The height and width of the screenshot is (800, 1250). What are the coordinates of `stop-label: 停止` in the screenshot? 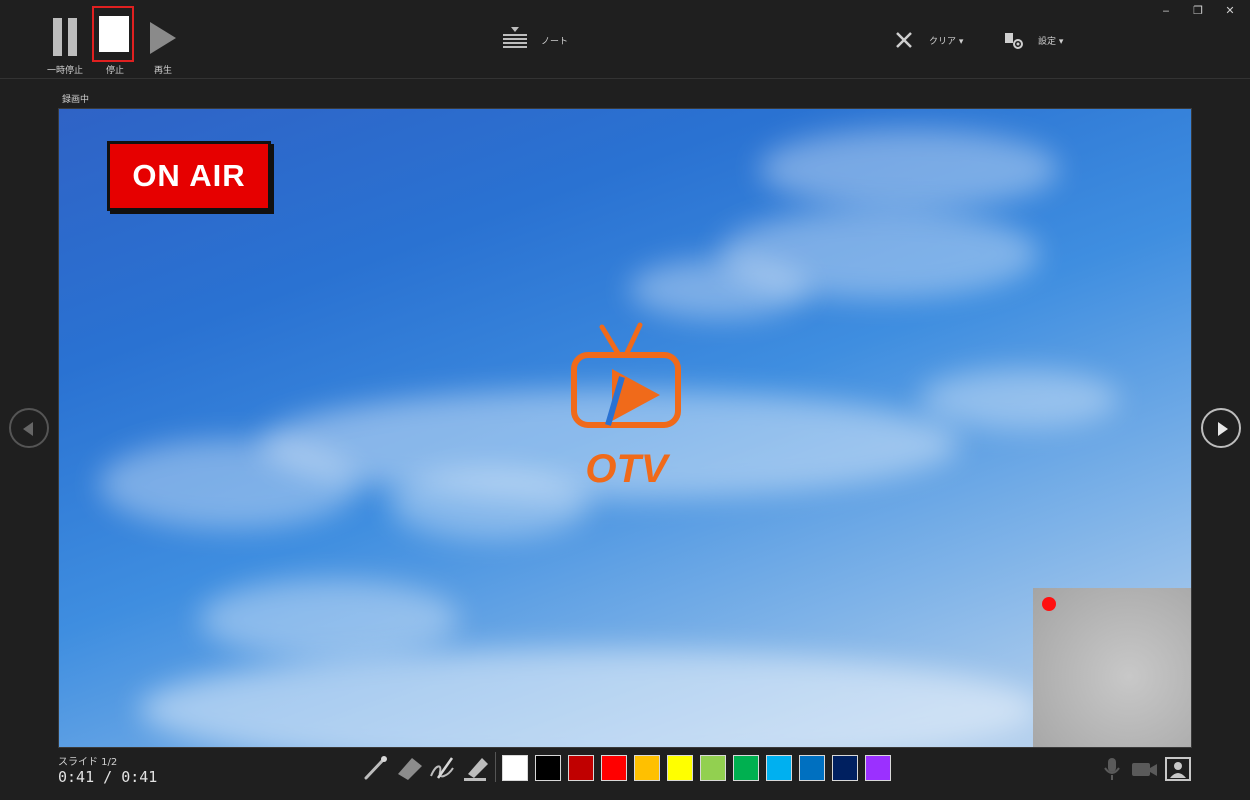 It's located at (114, 71).